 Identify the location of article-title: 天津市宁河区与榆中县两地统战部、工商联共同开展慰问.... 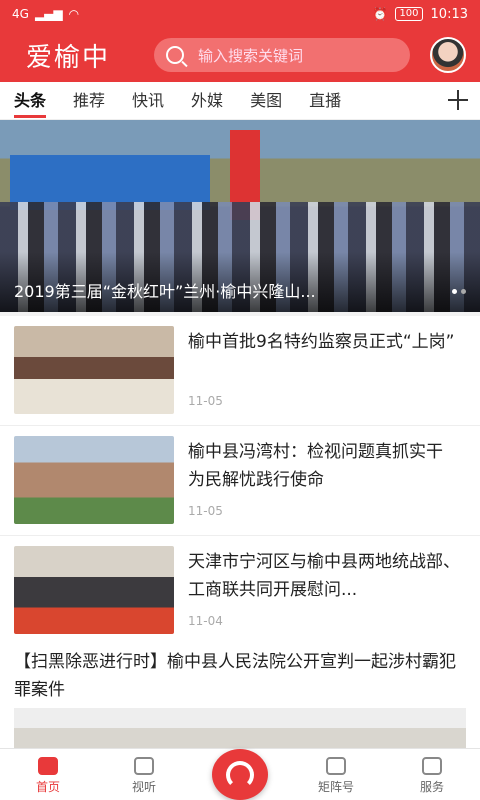
(324, 576).